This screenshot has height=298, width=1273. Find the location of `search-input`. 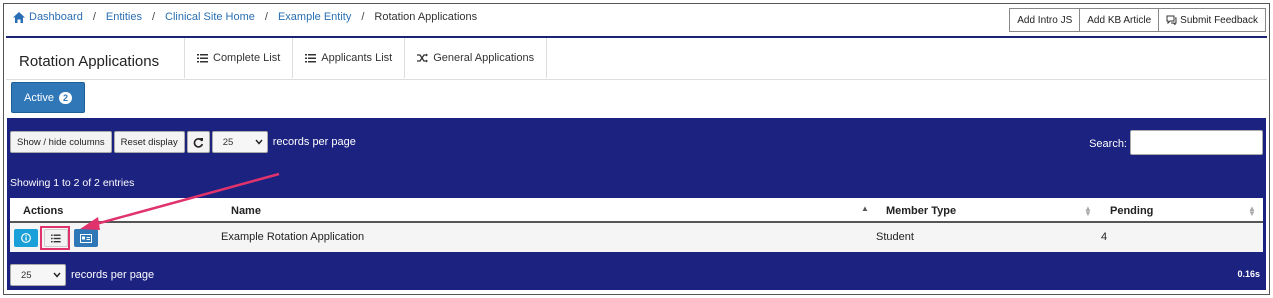

search-input is located at coordinates (1196, 142).